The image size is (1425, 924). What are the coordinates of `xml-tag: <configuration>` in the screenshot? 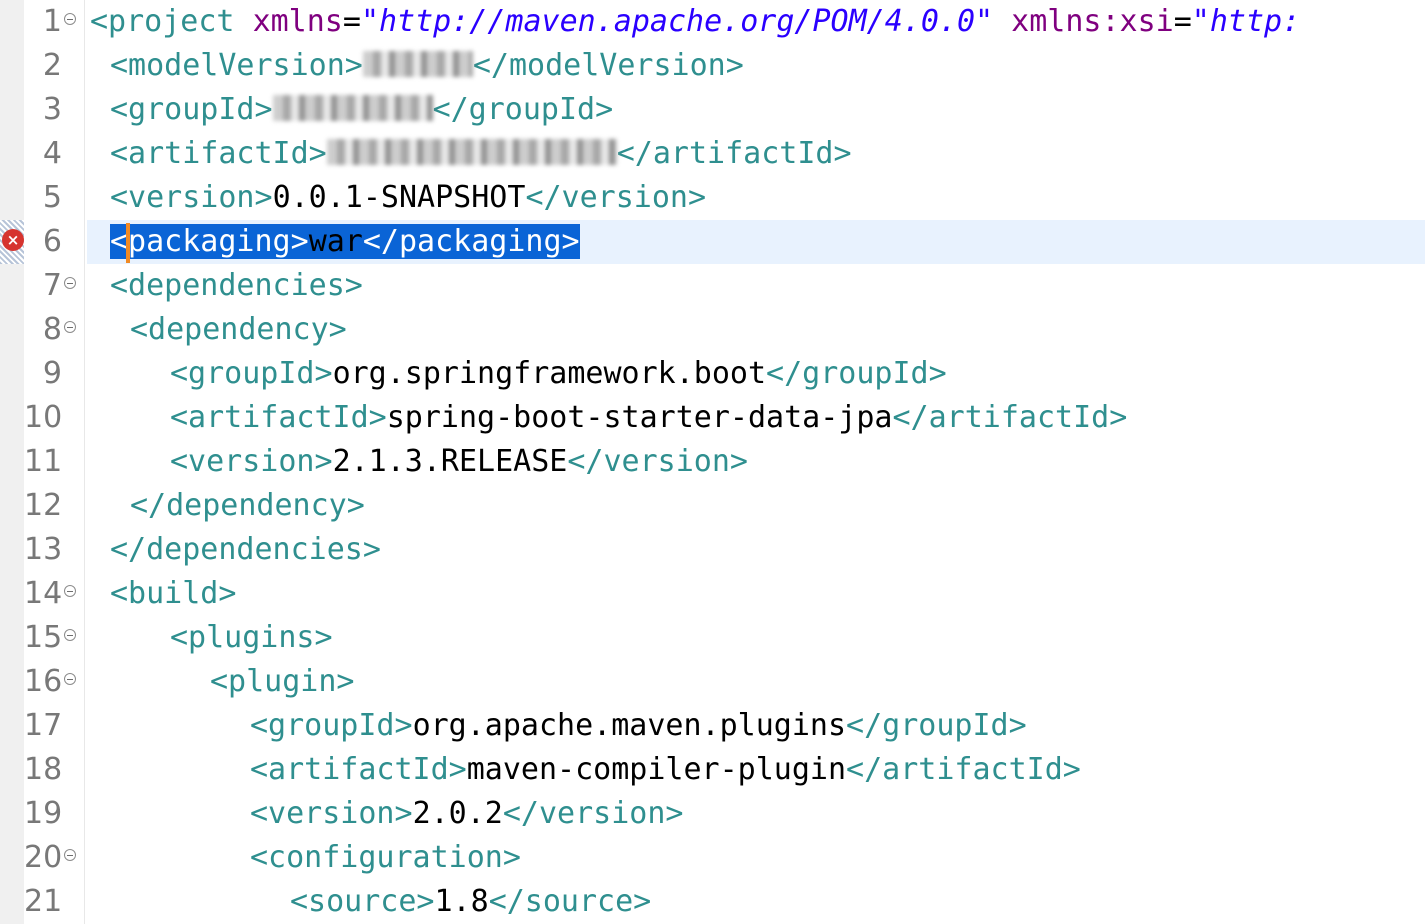 It's located at (385, 857).